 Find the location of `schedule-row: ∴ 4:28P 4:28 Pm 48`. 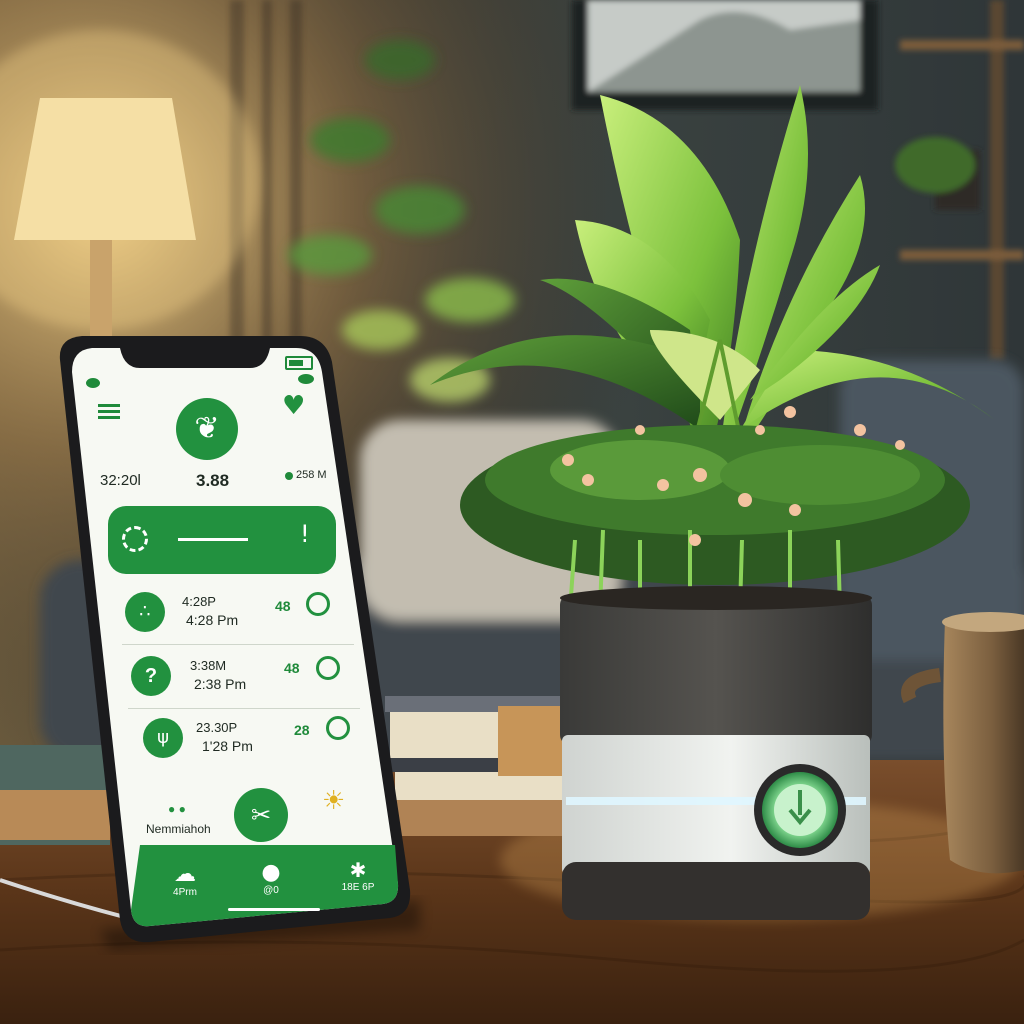

schedule-row: ∴ 4:28P 4:28 Pm 48 is located at coordinates (235, 613).